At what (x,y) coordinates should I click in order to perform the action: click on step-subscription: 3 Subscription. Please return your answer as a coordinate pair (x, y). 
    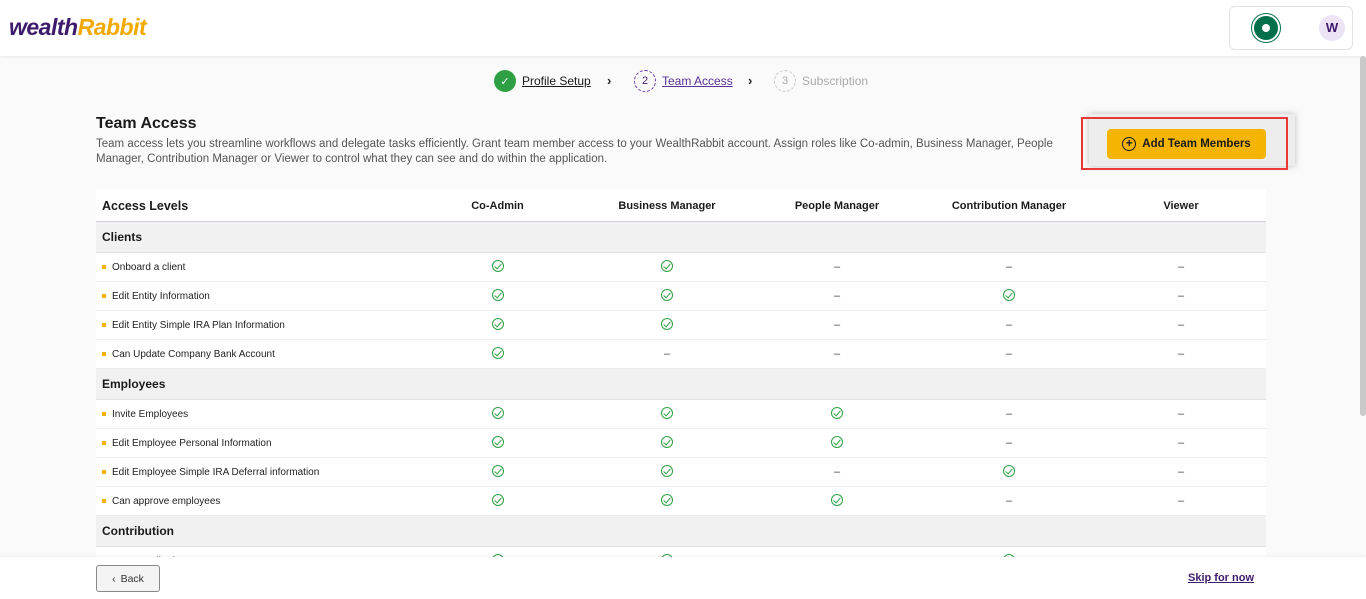
    Looking at the image, I should click on (821, 81).